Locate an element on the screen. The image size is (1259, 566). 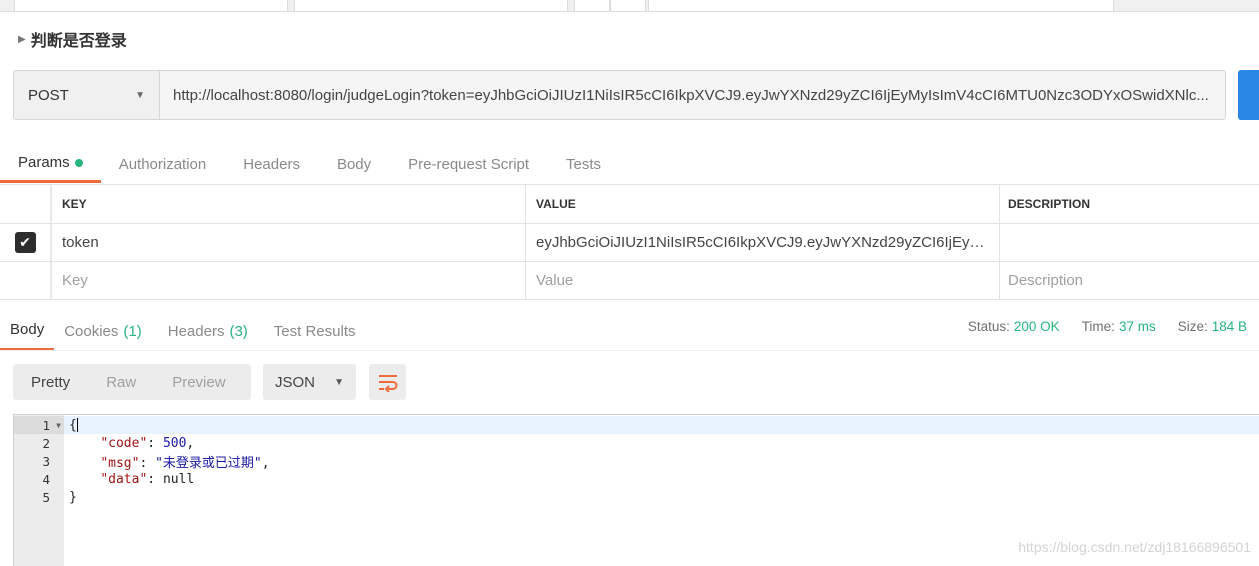
tab-cookies: Cookies (1) is located at coordinates (103, 331).